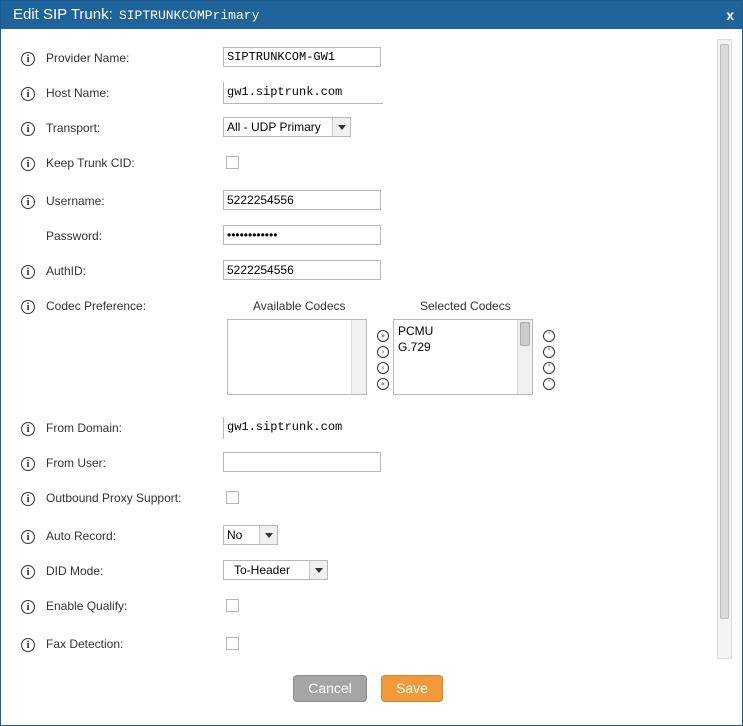  I want to click on fax-detection-checkbox, so click(232, 643).